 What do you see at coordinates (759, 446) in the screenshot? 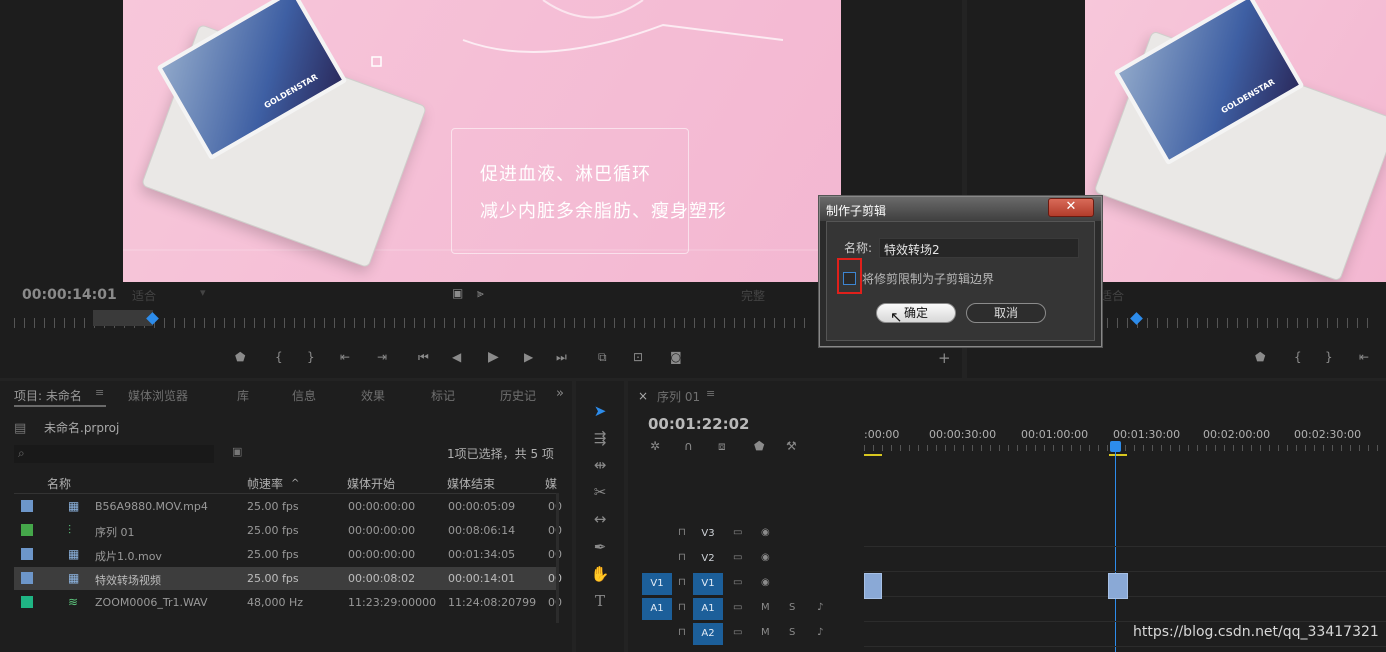
I see `add-marker-icon: ⬟` at bounding box center [759, 446].